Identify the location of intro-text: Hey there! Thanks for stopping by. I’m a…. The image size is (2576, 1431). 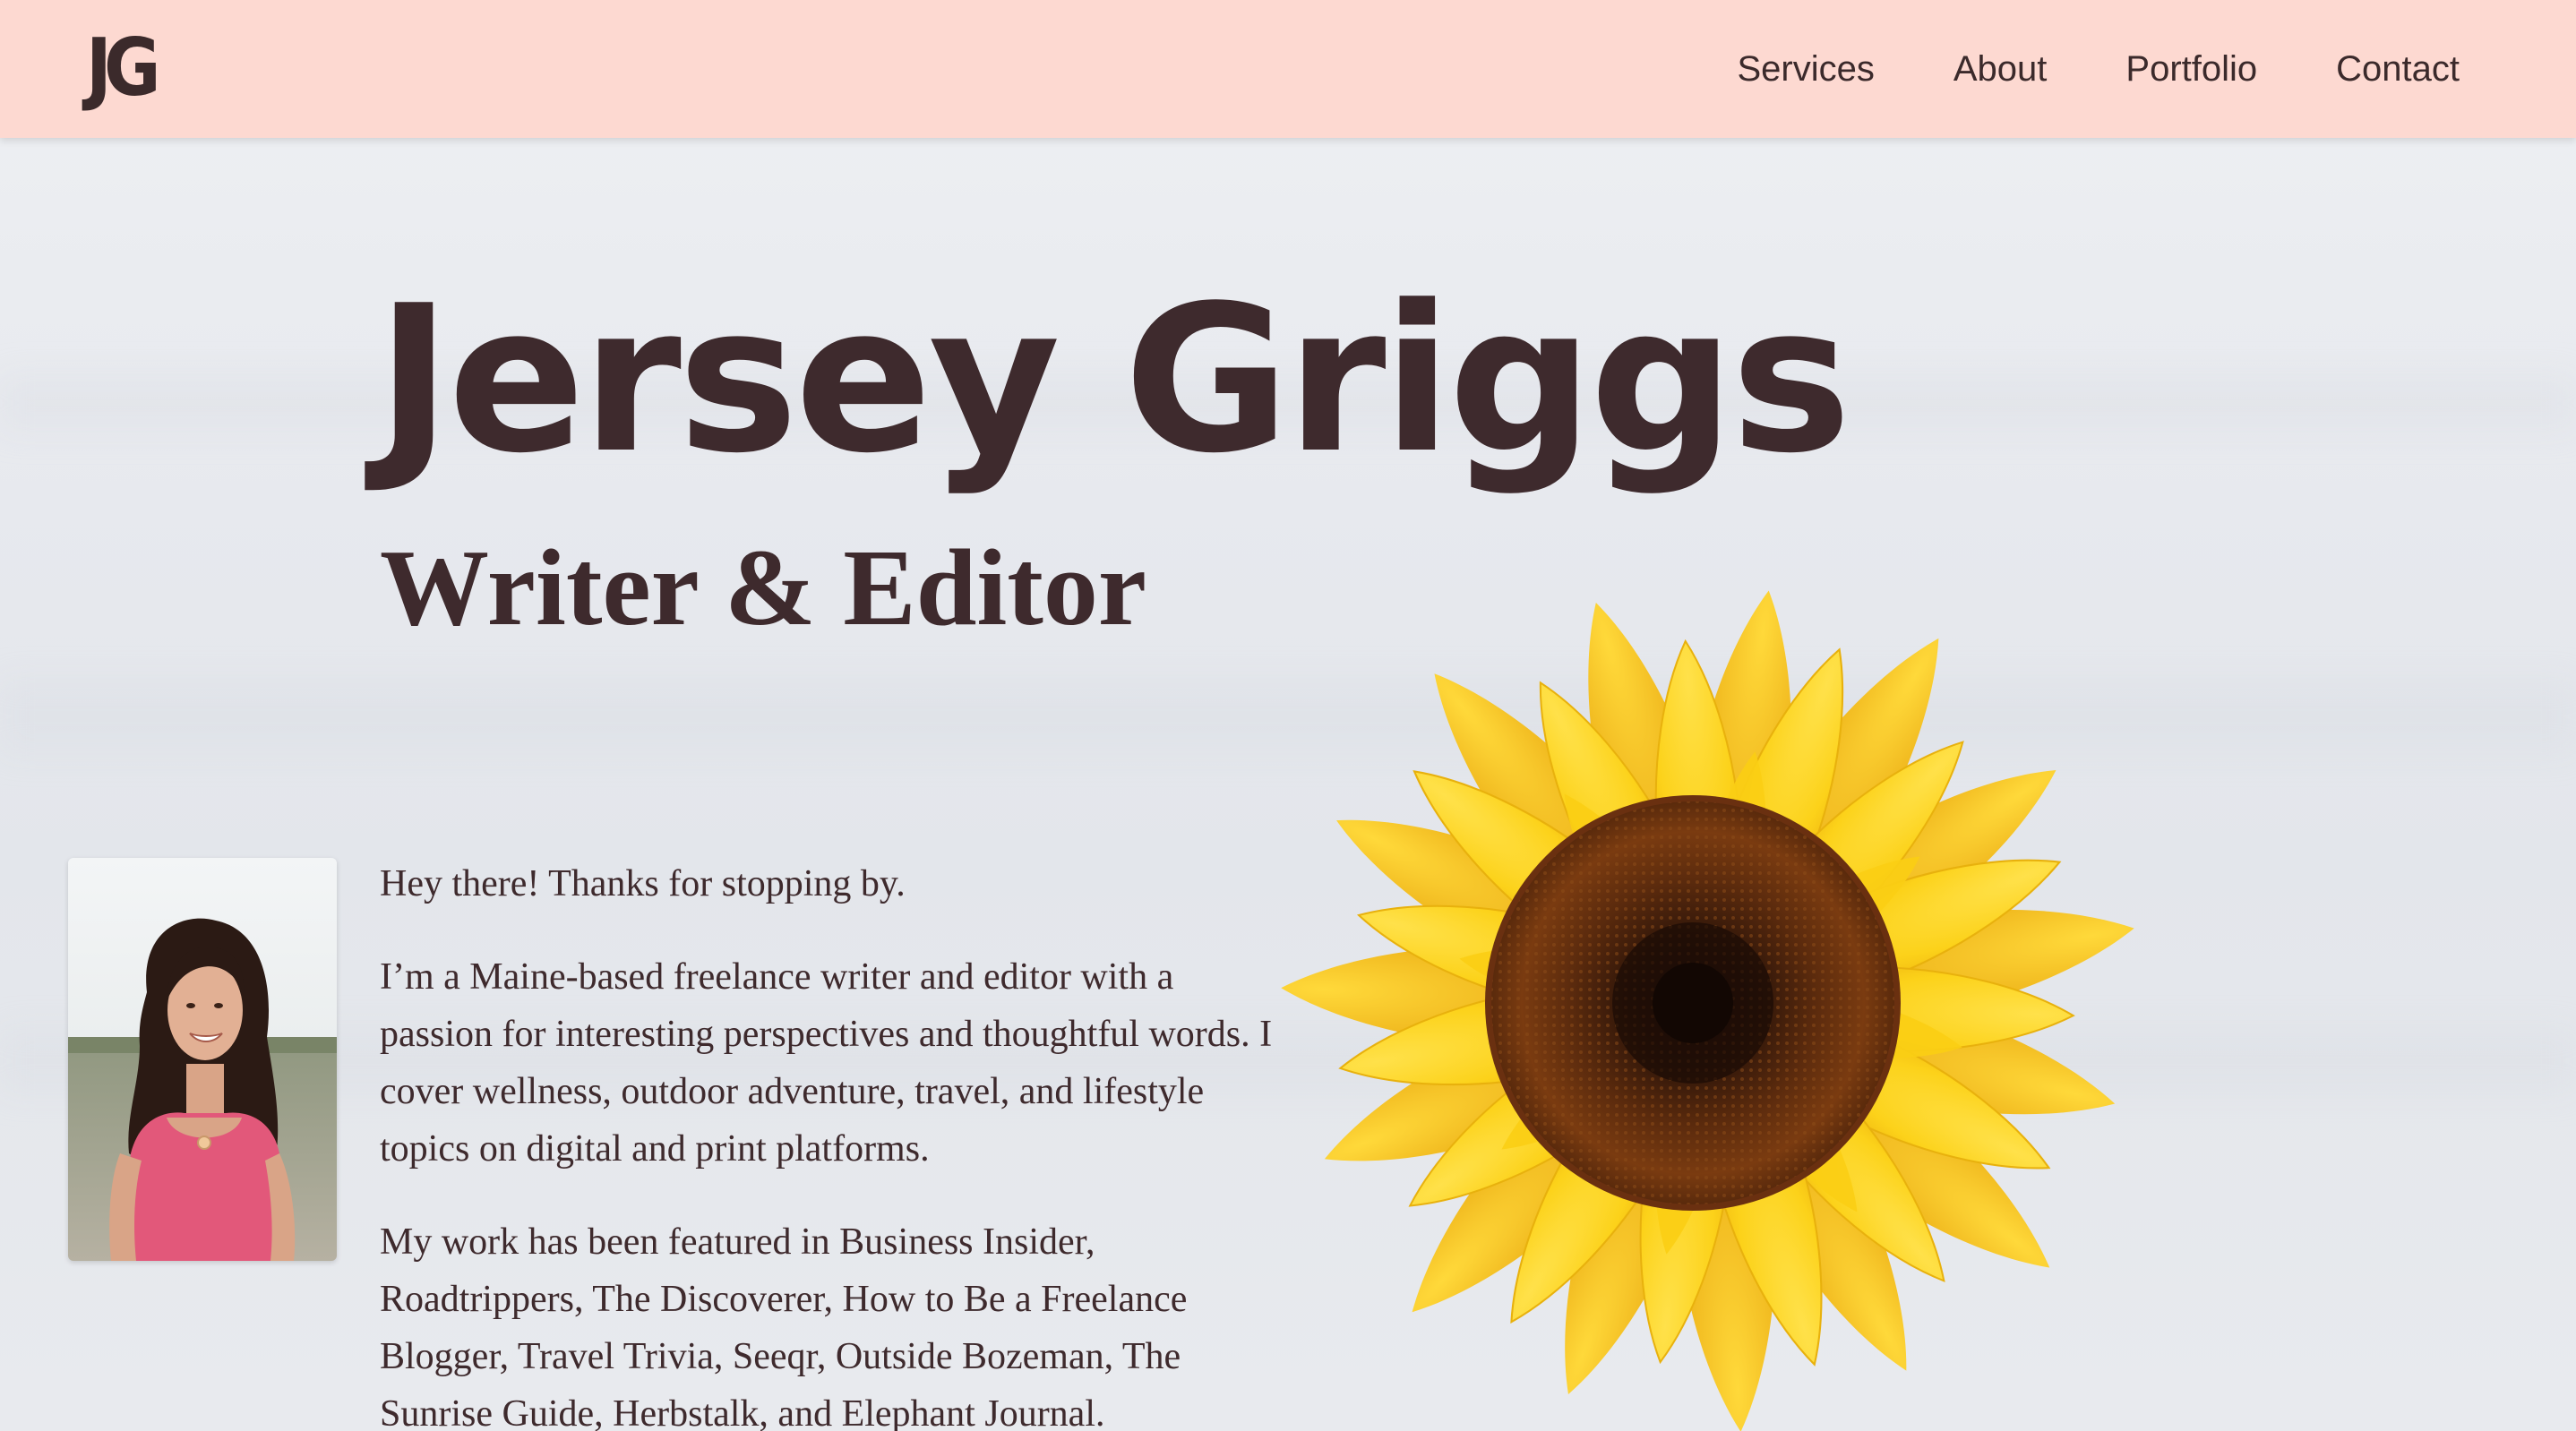
(832, 1143).